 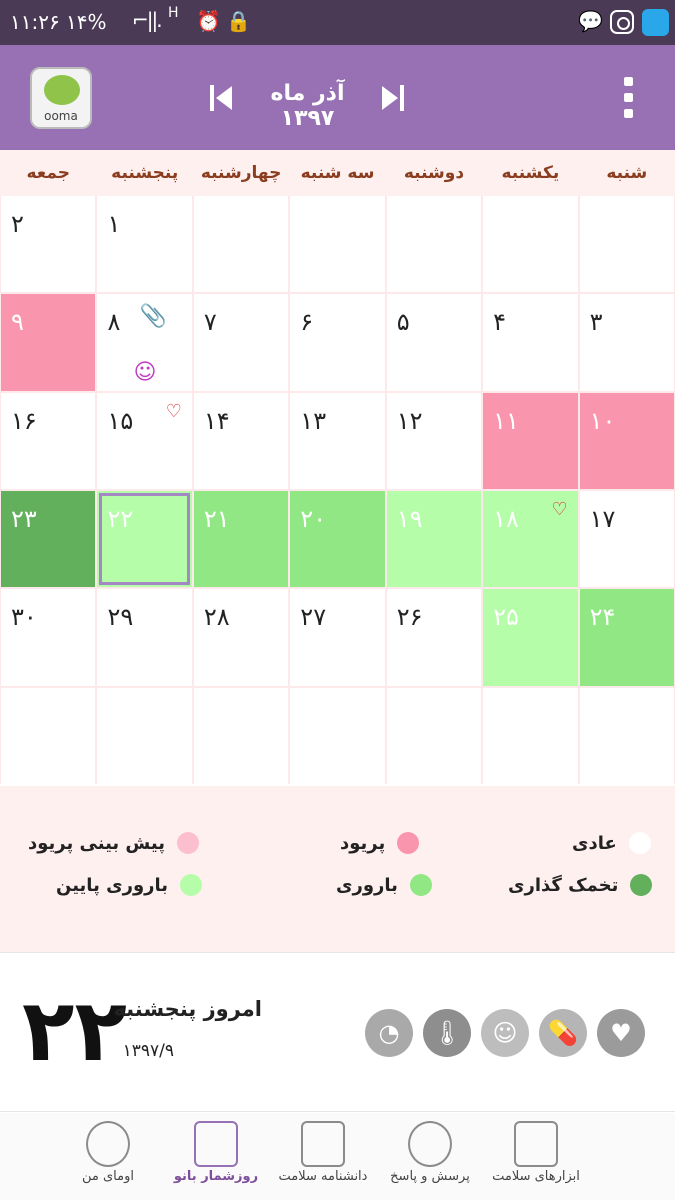 What do you see at coordinates (530, 637) in the screenshot?
I see `calendar-day-low-fertility: ۲۵` at bounding box center [530, 637].